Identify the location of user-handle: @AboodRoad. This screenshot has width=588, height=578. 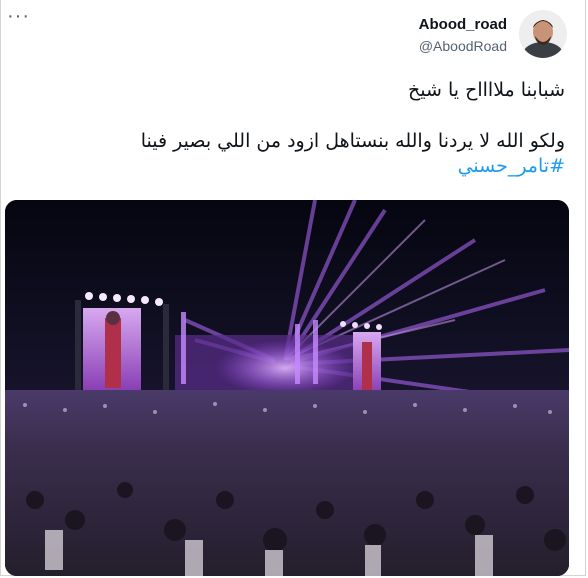
(463, 46).